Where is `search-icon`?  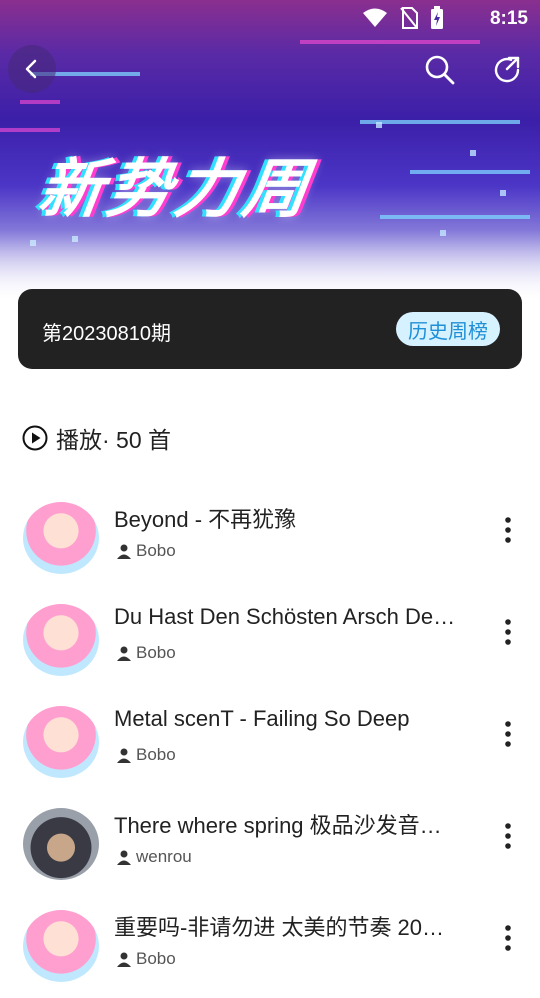
search-icon is located at coordinates (440, 70).